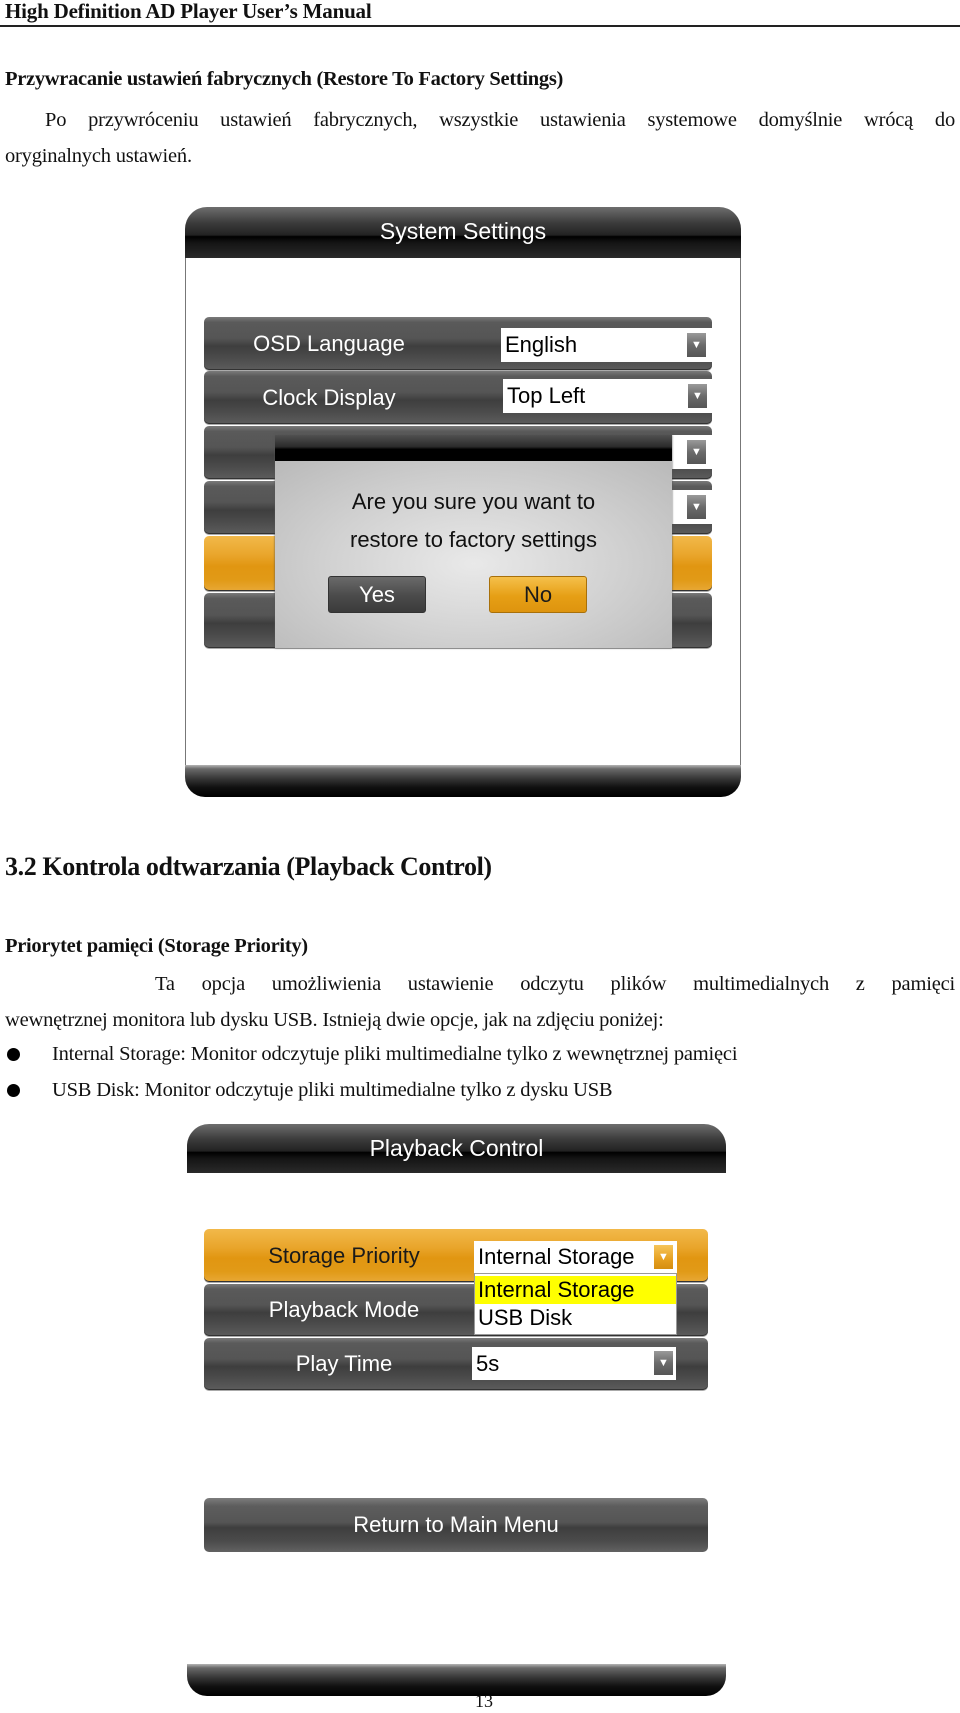 The height and width of the screenshot is (1713, 960). Describe the element at coordinates (188, 11) in the screenshot. I see `running-head: High Definition AD Player User’s Manual` at that location.